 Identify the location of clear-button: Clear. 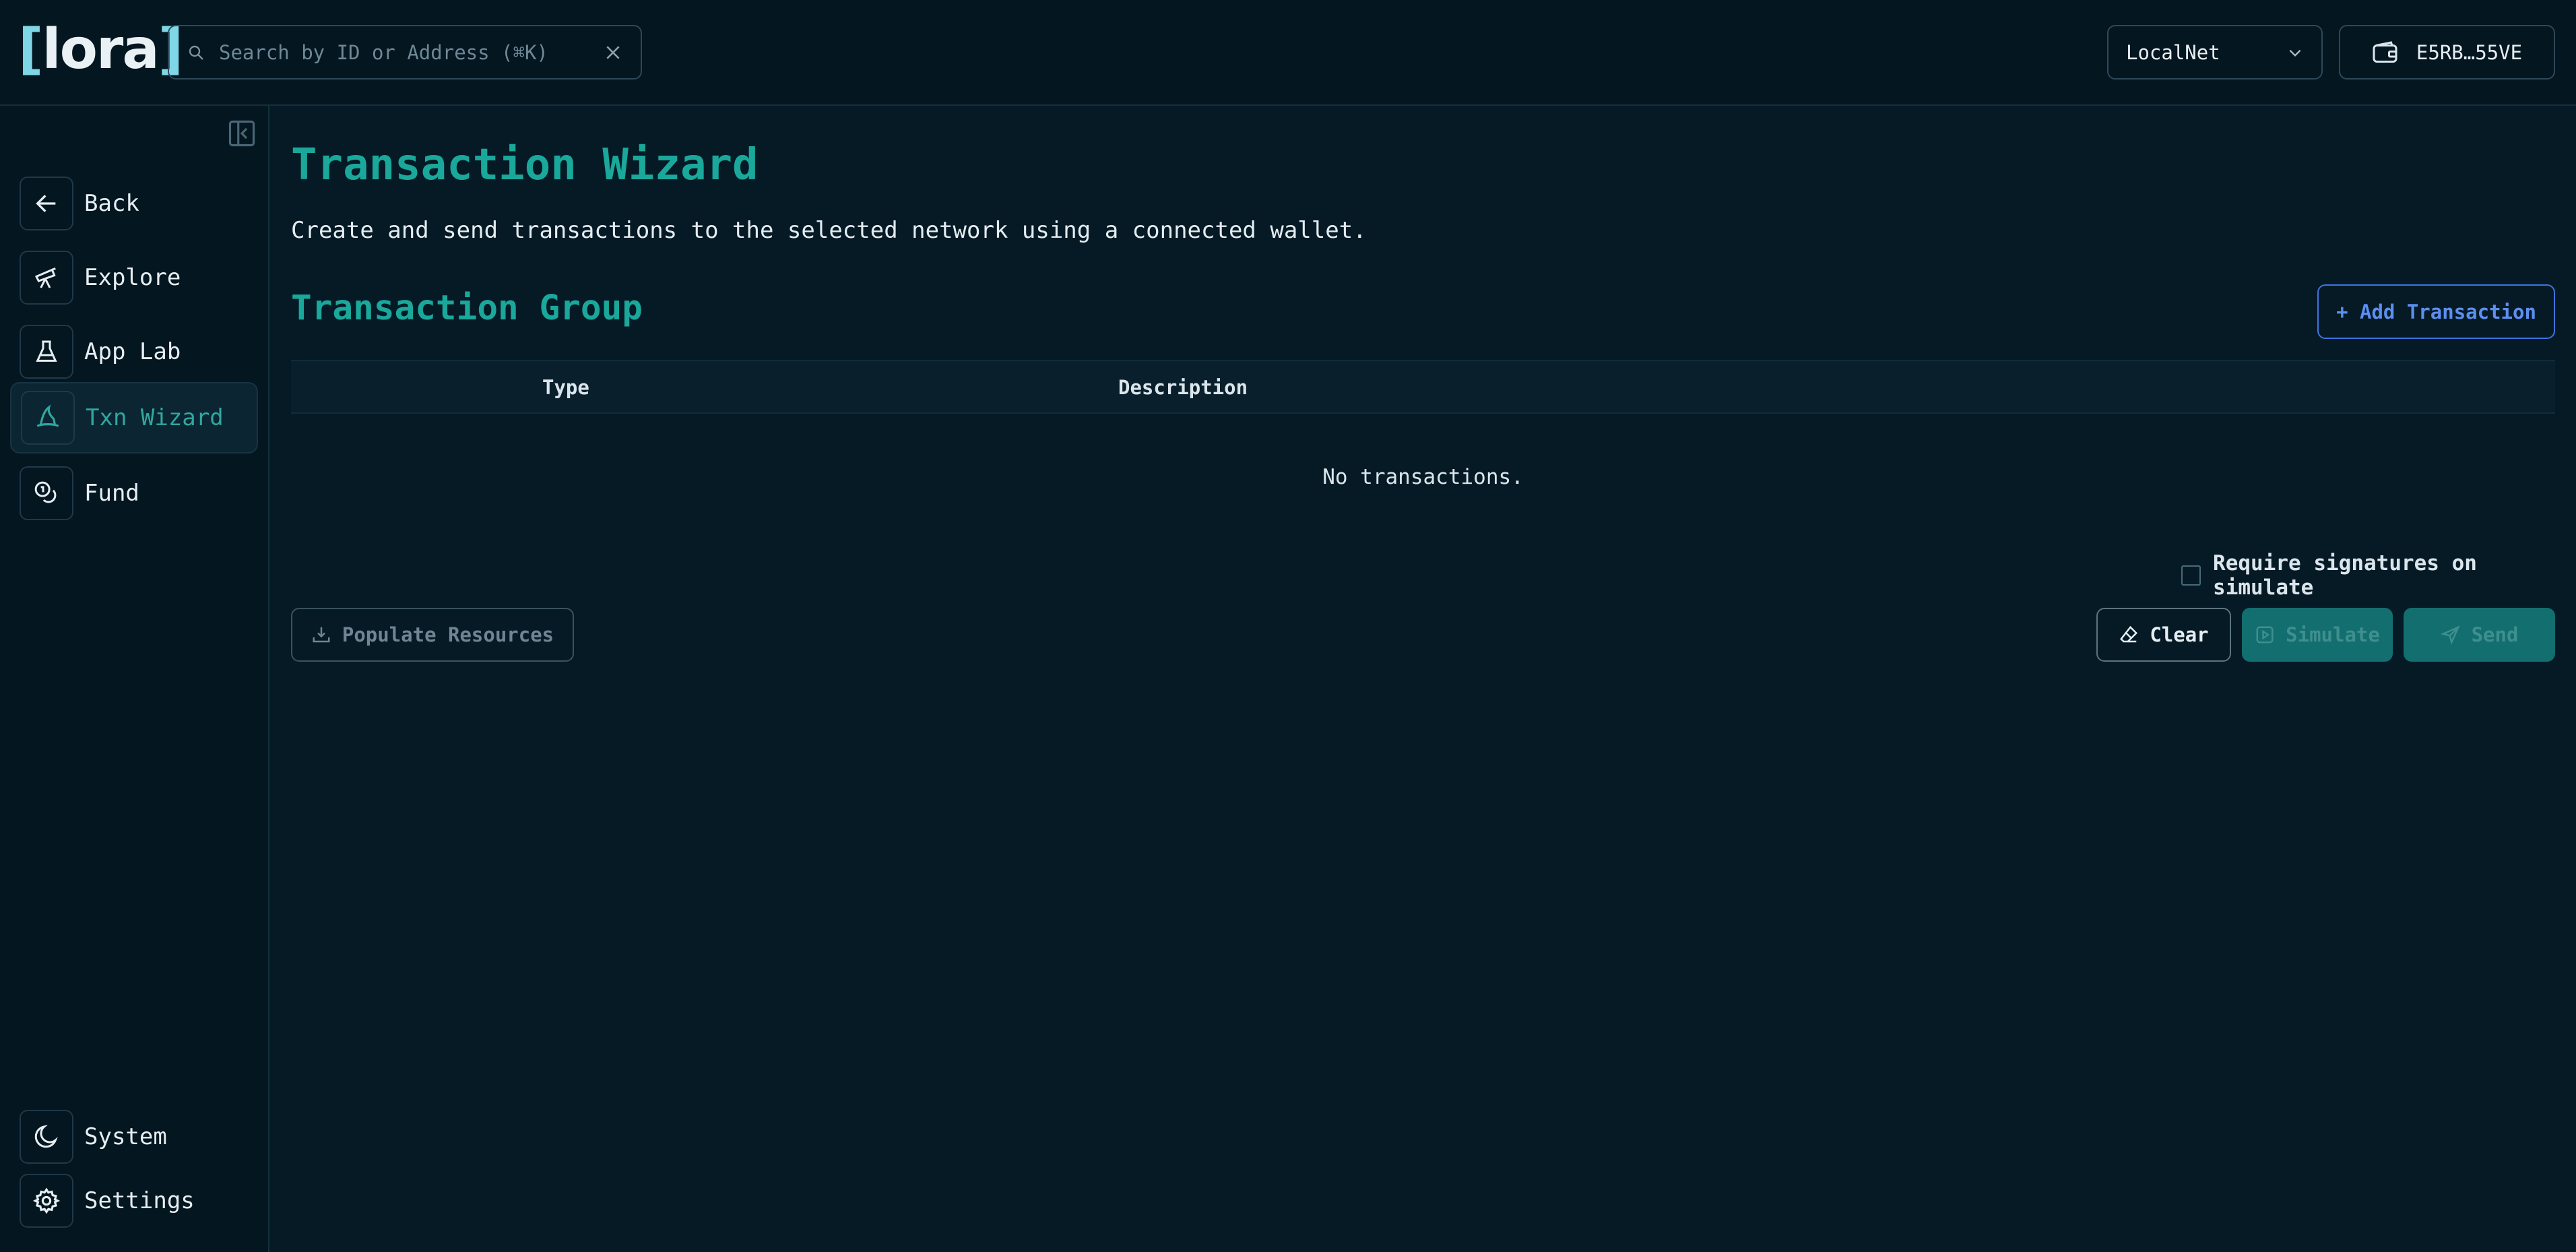
(2163, 635).